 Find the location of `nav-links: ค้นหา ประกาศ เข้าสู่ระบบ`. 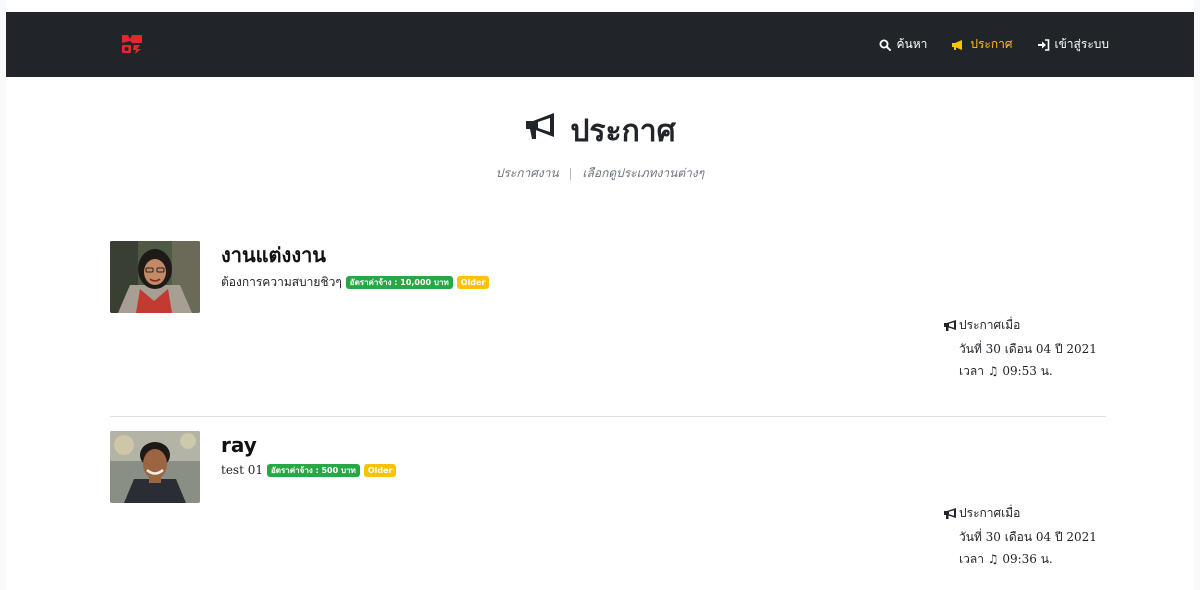

nav-links: ค้นหา ประกาศ เข้าสู่ระบบ is located at coordinates (994, 44).